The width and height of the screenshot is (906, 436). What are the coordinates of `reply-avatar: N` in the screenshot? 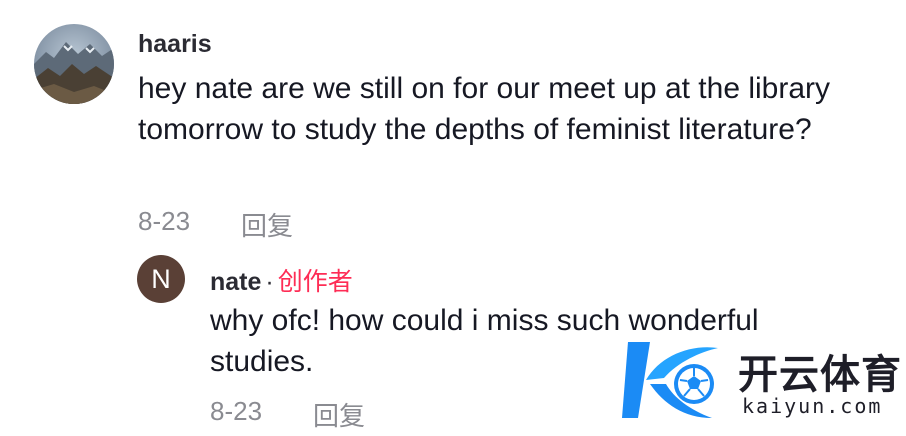 It's located at (161, 279).